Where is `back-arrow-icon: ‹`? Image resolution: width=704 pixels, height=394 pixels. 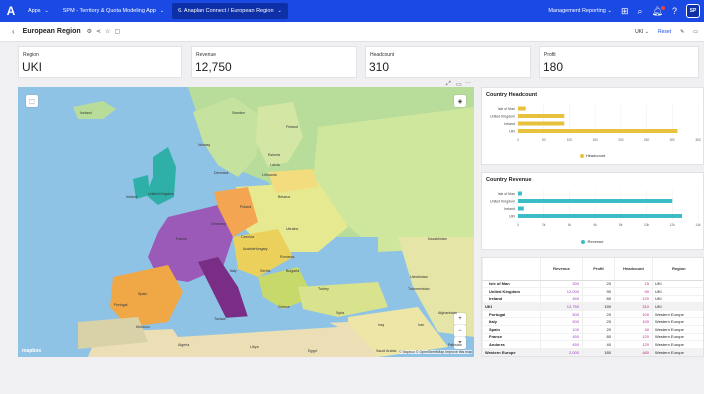 back-arrow-icon: ‹ is located at coordinates (13, 31).